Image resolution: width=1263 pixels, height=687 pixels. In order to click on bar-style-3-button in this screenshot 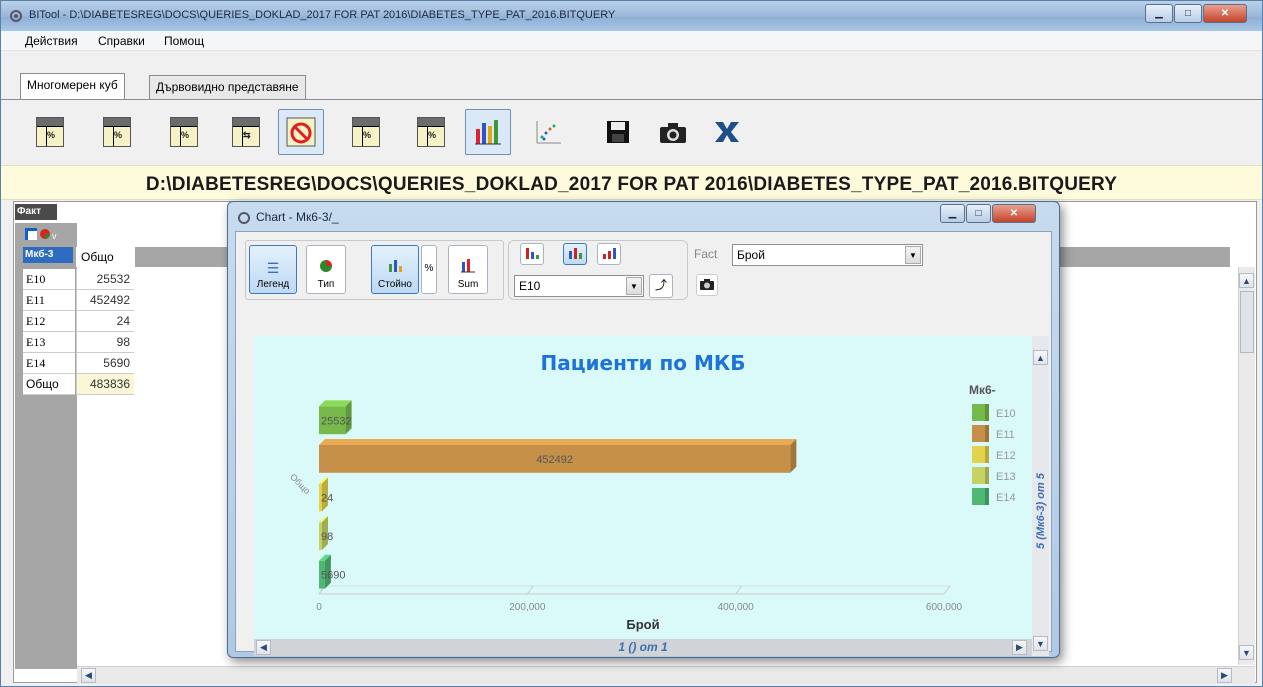, I will do `click(609, 254)`.